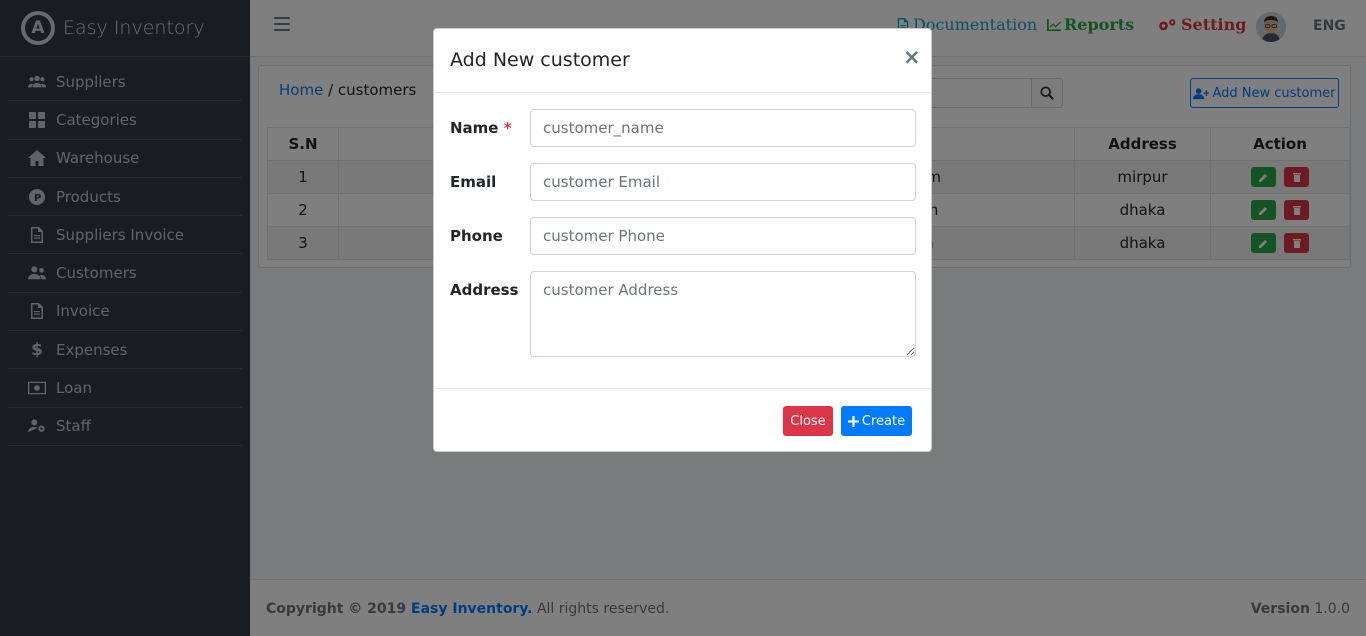 This screenshot has height=636, width=1366. I want to click on customer-address-input, so click(723, 314).